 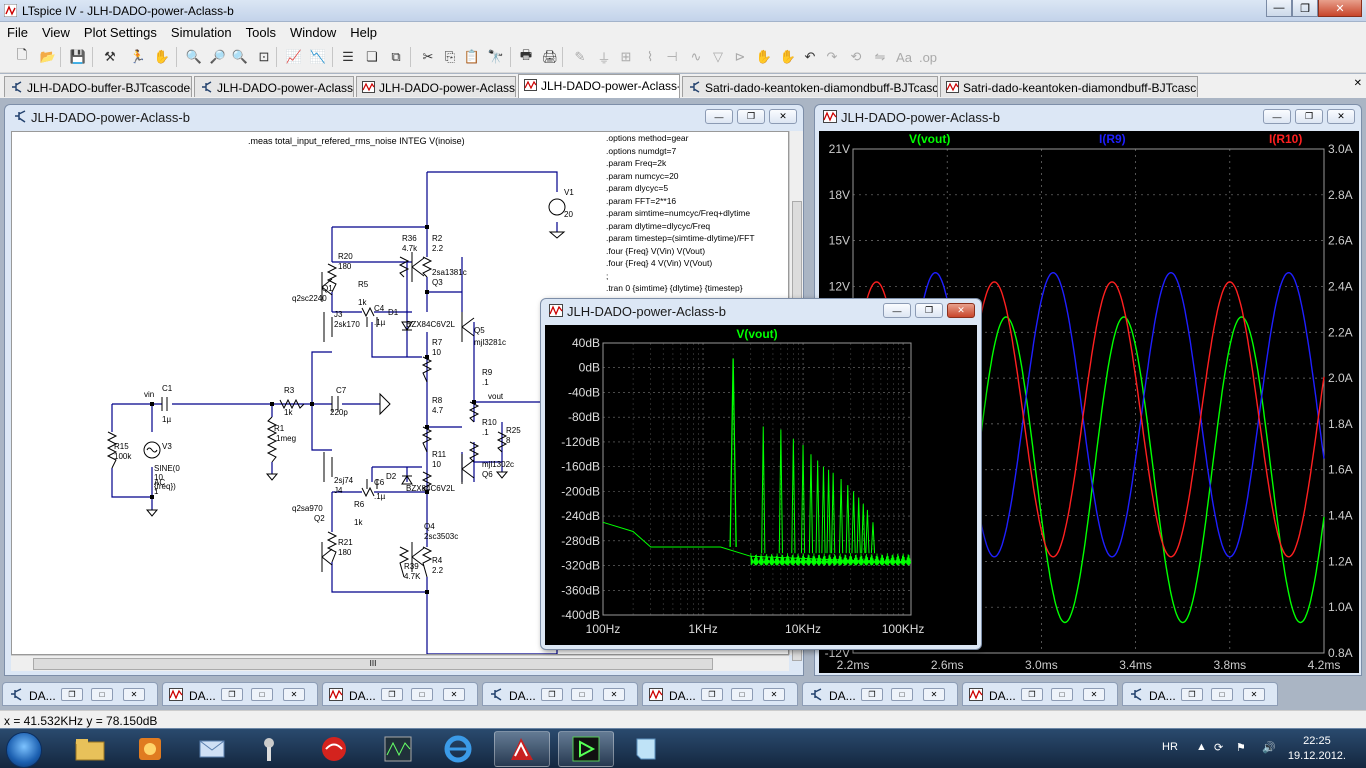 I want to click on fft-icon: 📉, so click(x=318, y=57).